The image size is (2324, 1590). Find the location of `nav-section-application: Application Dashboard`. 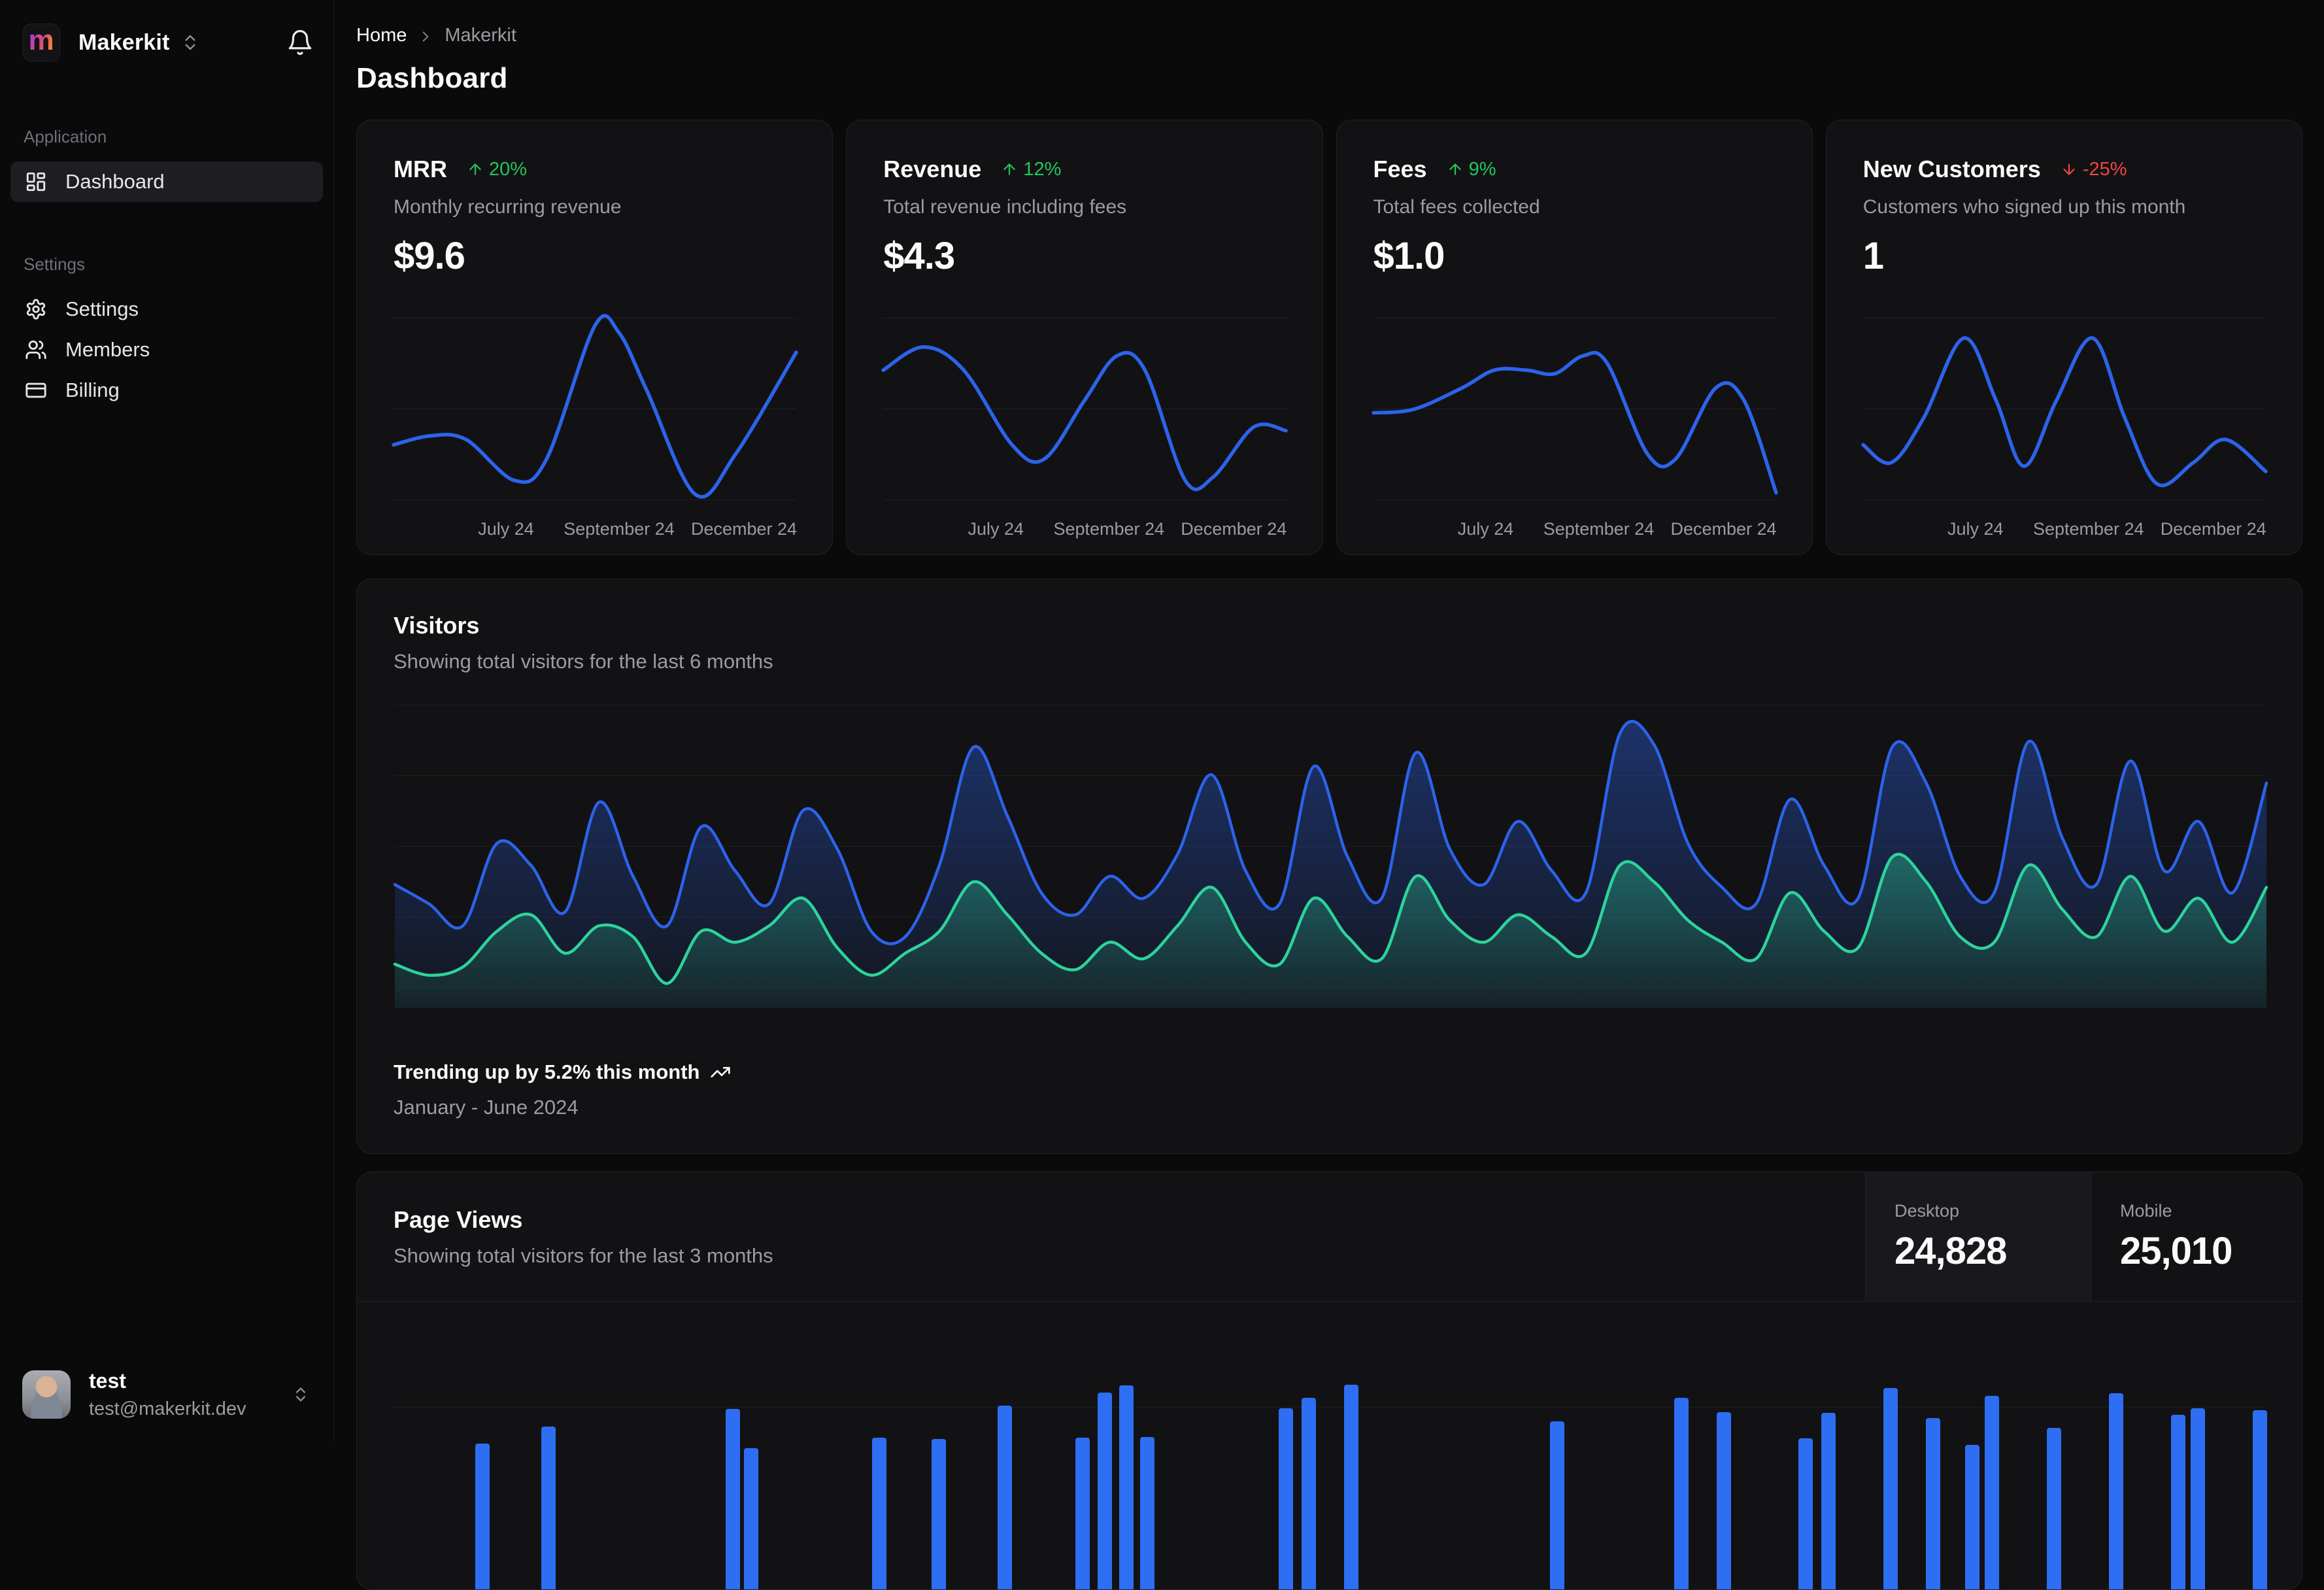

nav-section-application: Application Dashboard is located at coordinates (166, 165).